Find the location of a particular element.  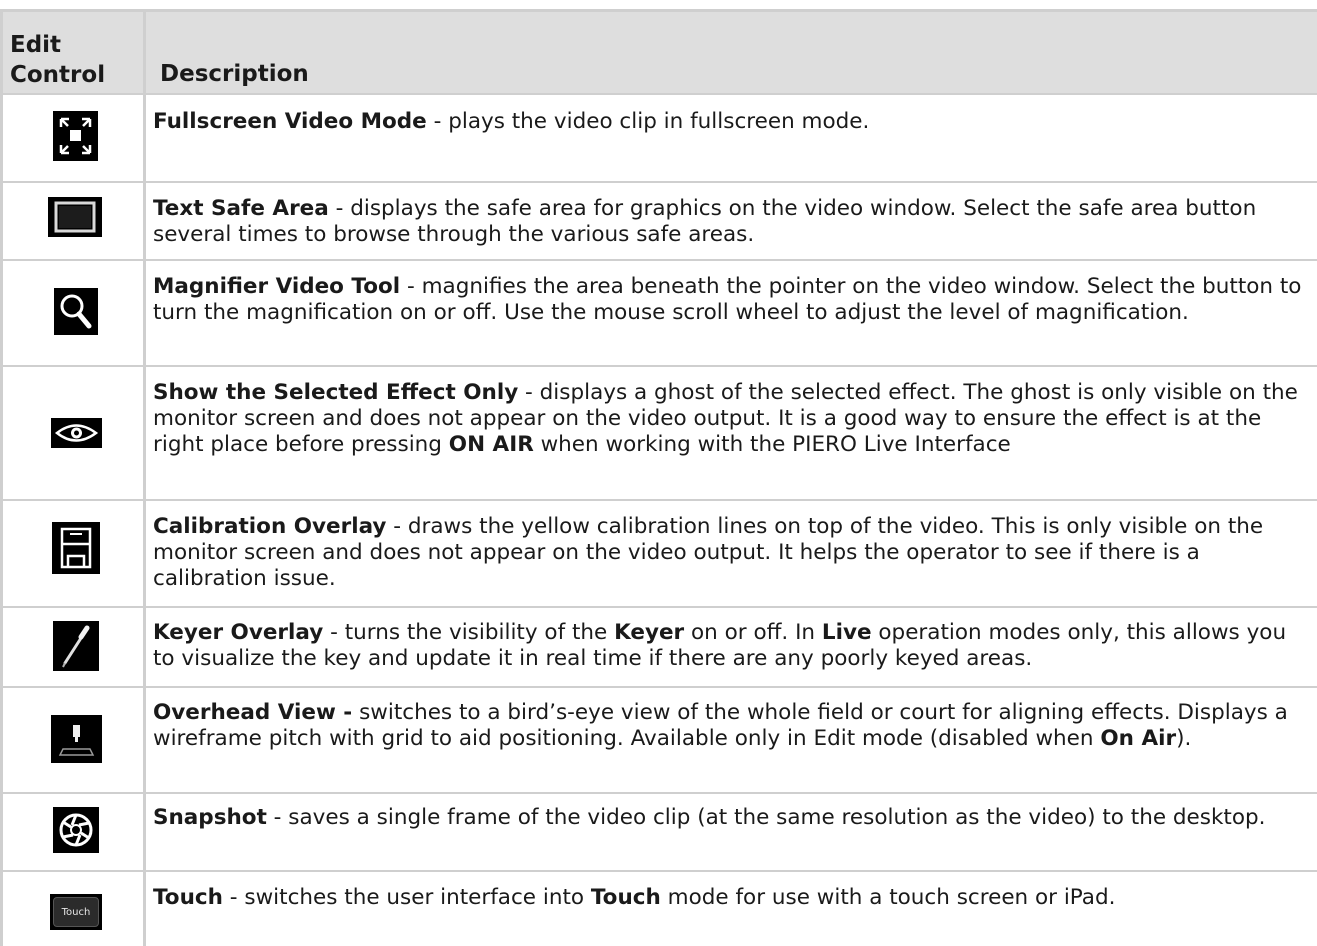

touch-icon: Touch is located at coordinates (76, 912).